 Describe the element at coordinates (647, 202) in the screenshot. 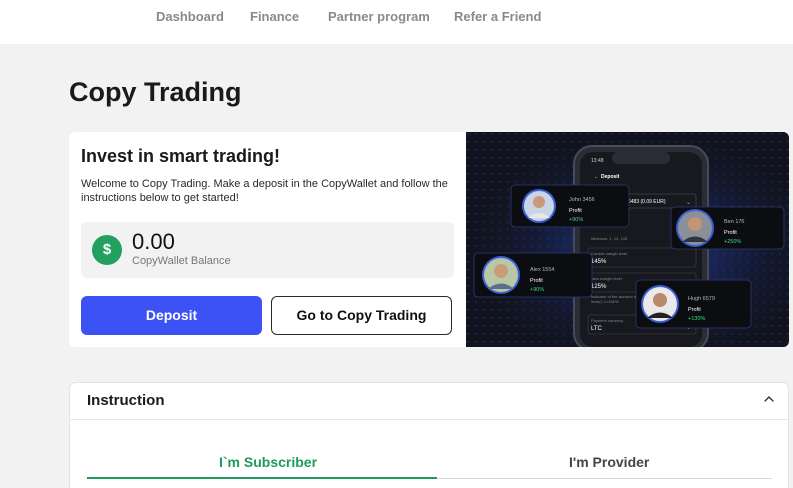

I see `phone-amount: 6483 (0.09 EUR)` at that location.